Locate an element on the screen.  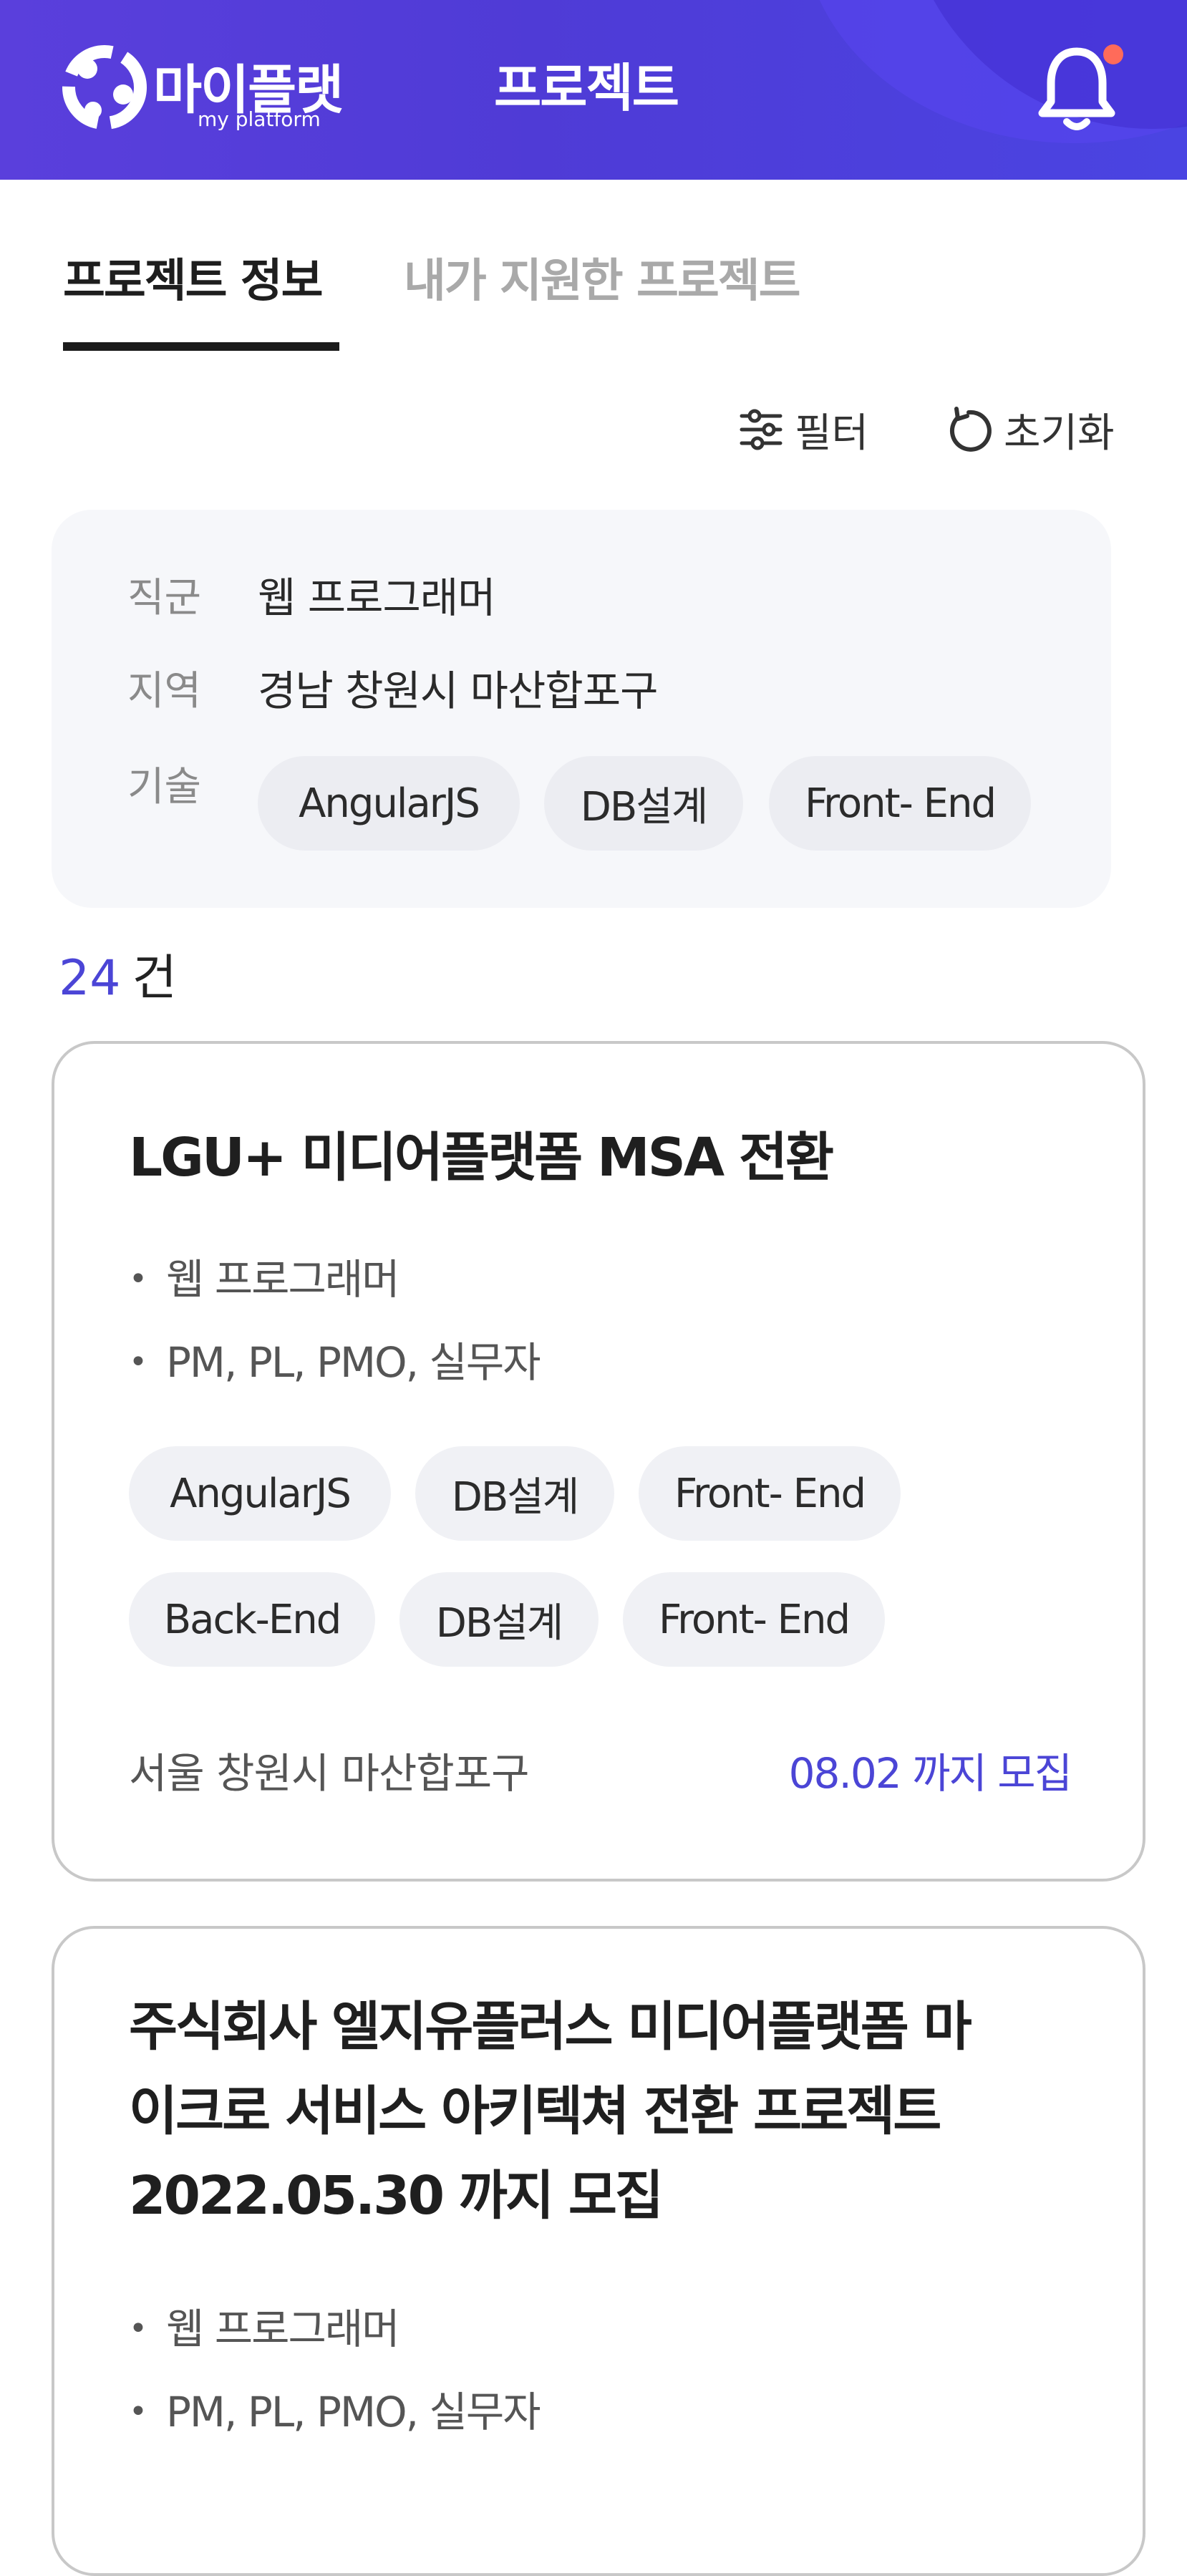
refresh-icon is located at coordinates (970, 429).